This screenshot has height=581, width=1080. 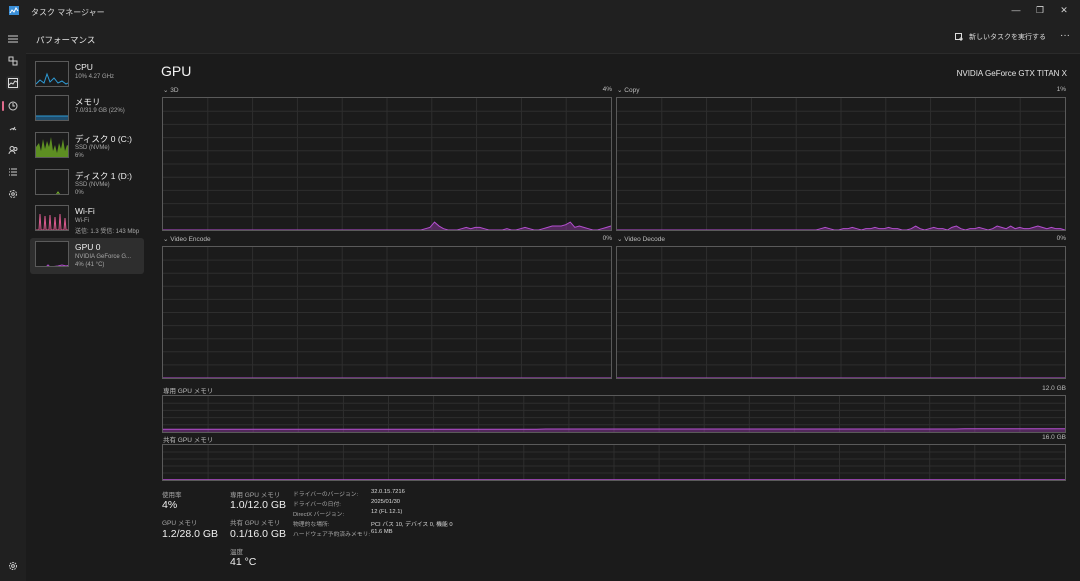 I want to click on engine-video-decode-label: Video Decode, so click(x=644, y=239).